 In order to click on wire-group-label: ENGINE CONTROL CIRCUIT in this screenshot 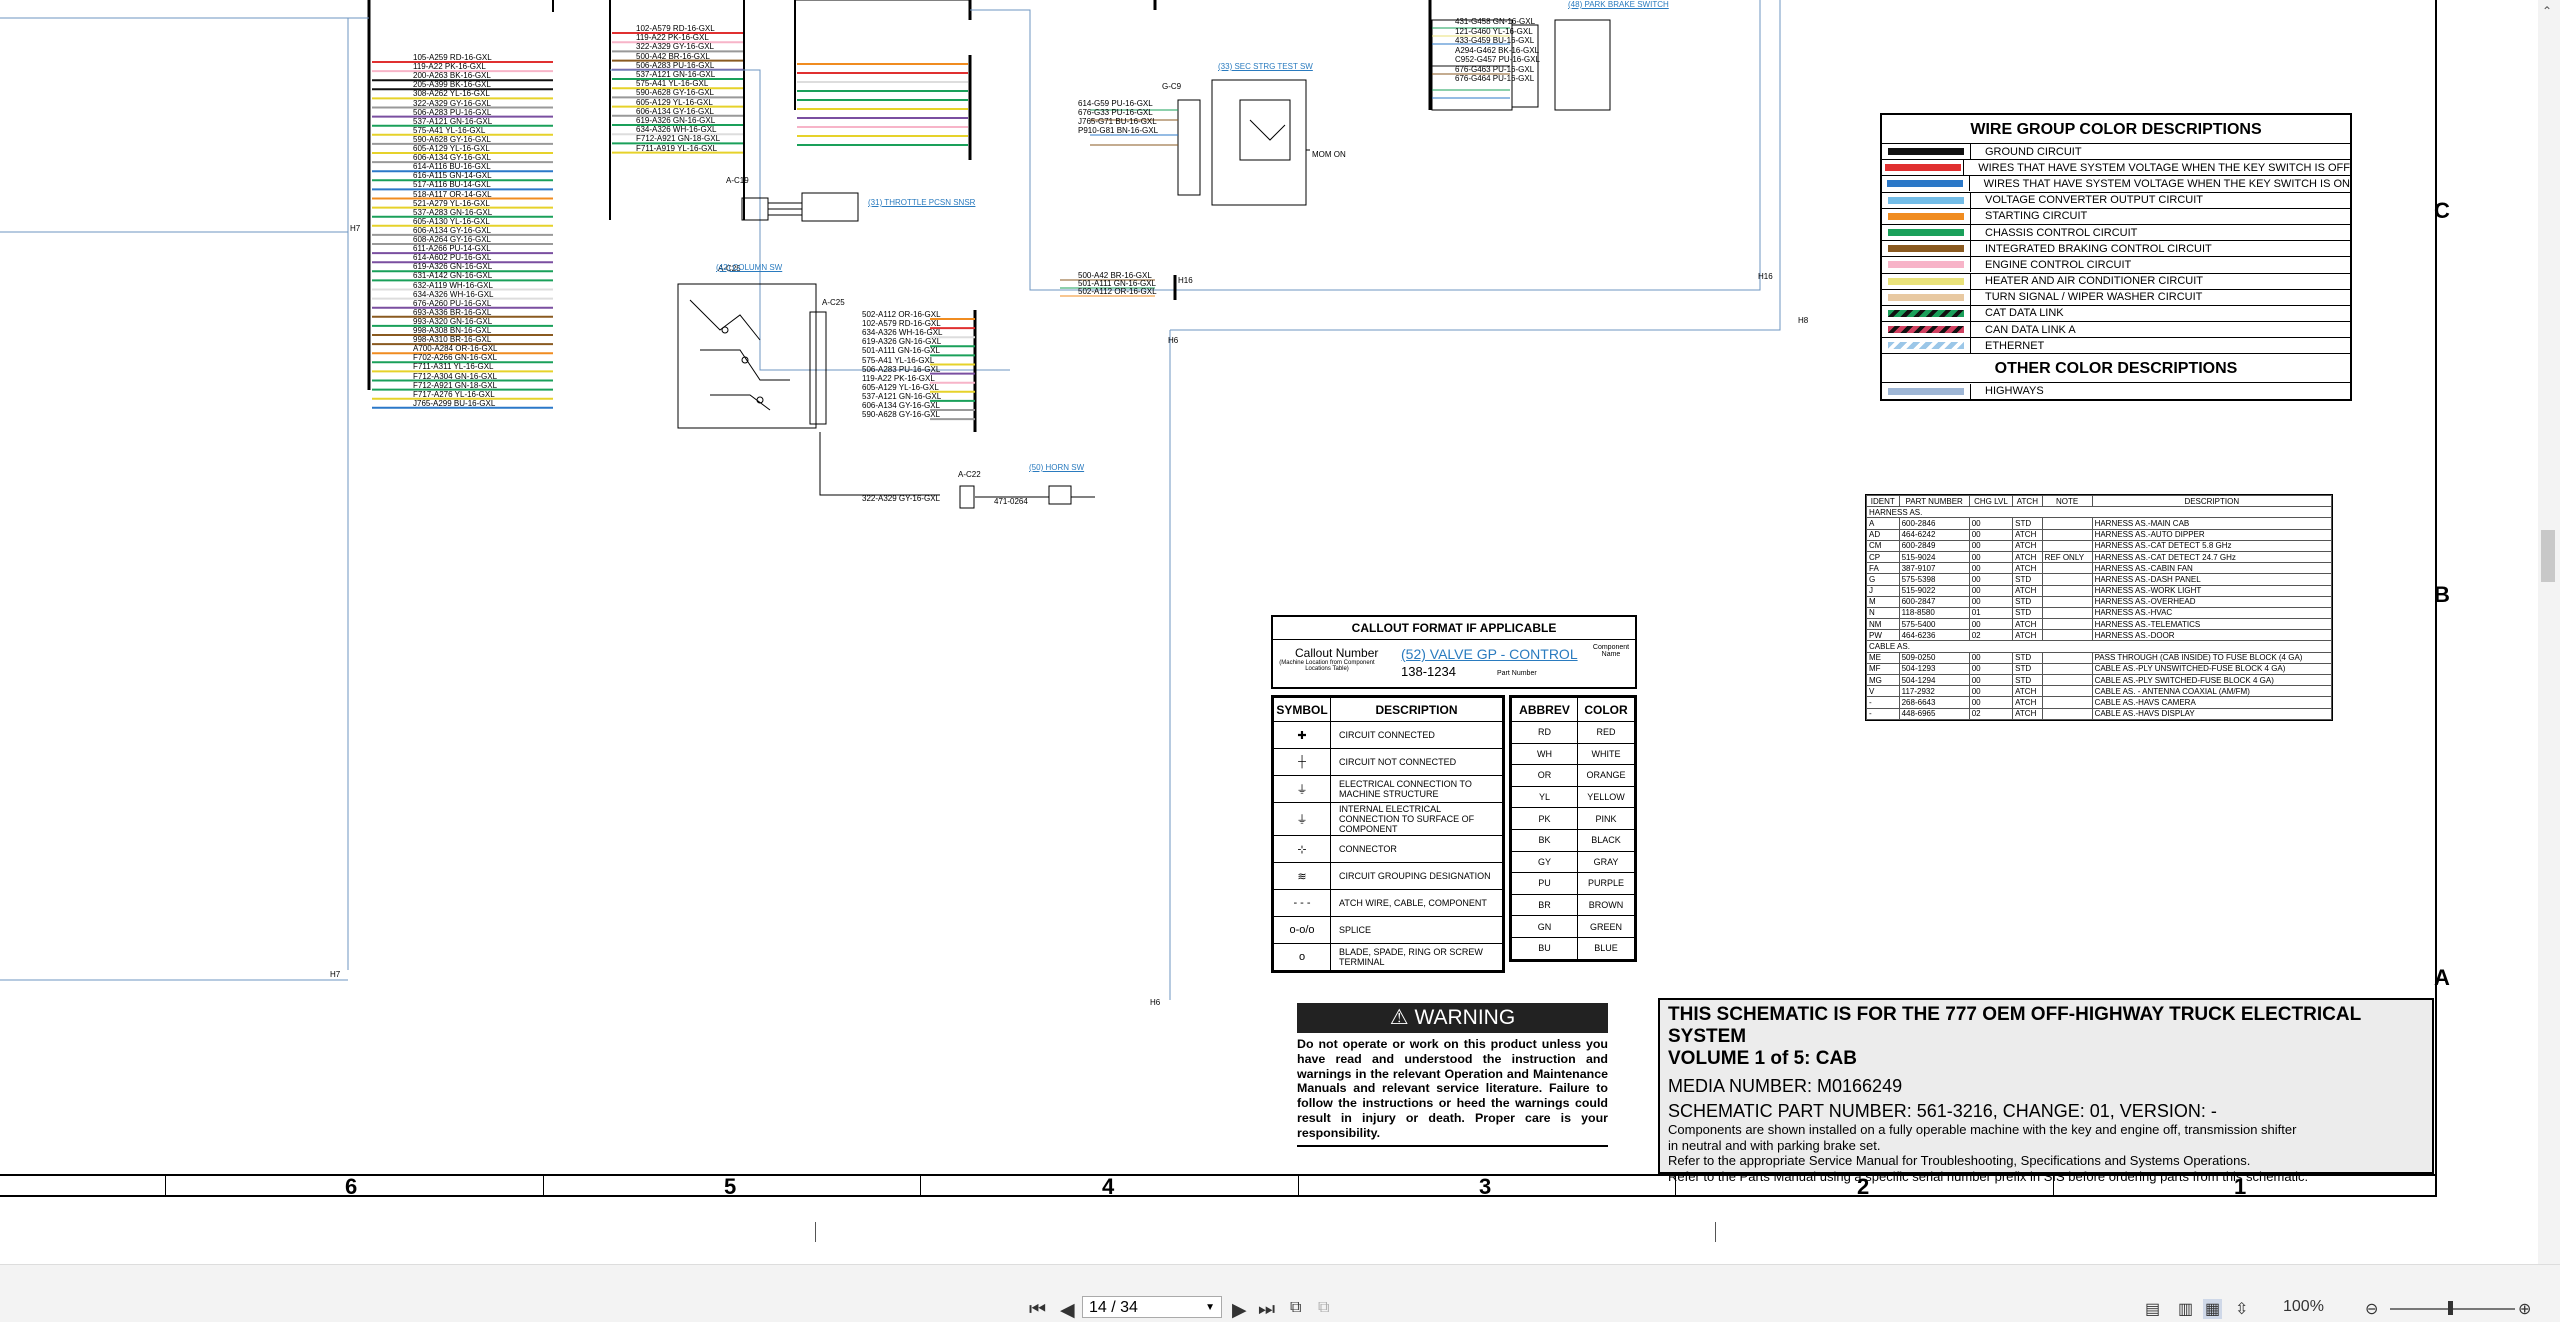, I will do `click(2058, 264)`.